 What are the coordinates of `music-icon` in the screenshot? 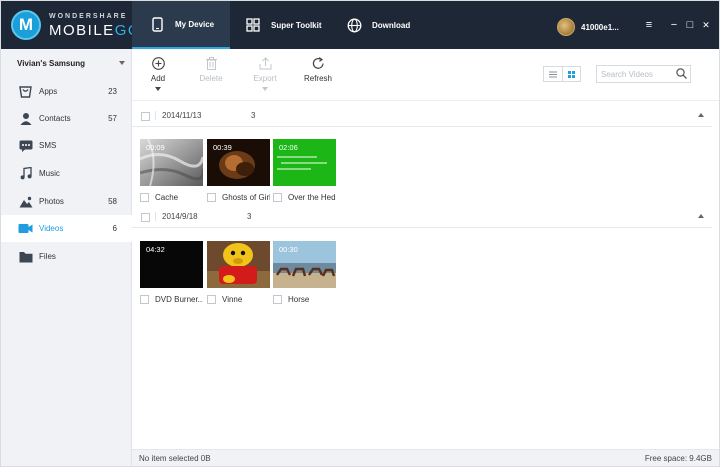 It's located at (25, 174).